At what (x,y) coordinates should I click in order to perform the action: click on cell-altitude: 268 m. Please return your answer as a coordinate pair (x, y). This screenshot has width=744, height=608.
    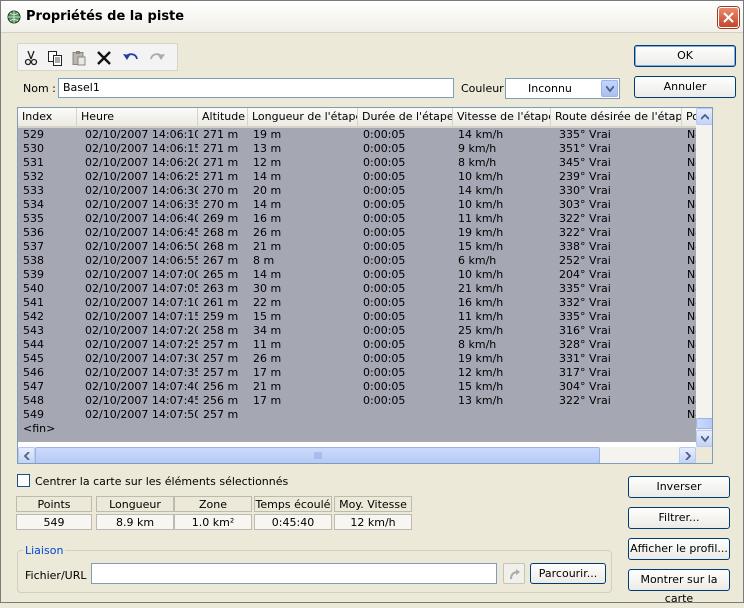
    Looking at the image, I should click on (221, 232).